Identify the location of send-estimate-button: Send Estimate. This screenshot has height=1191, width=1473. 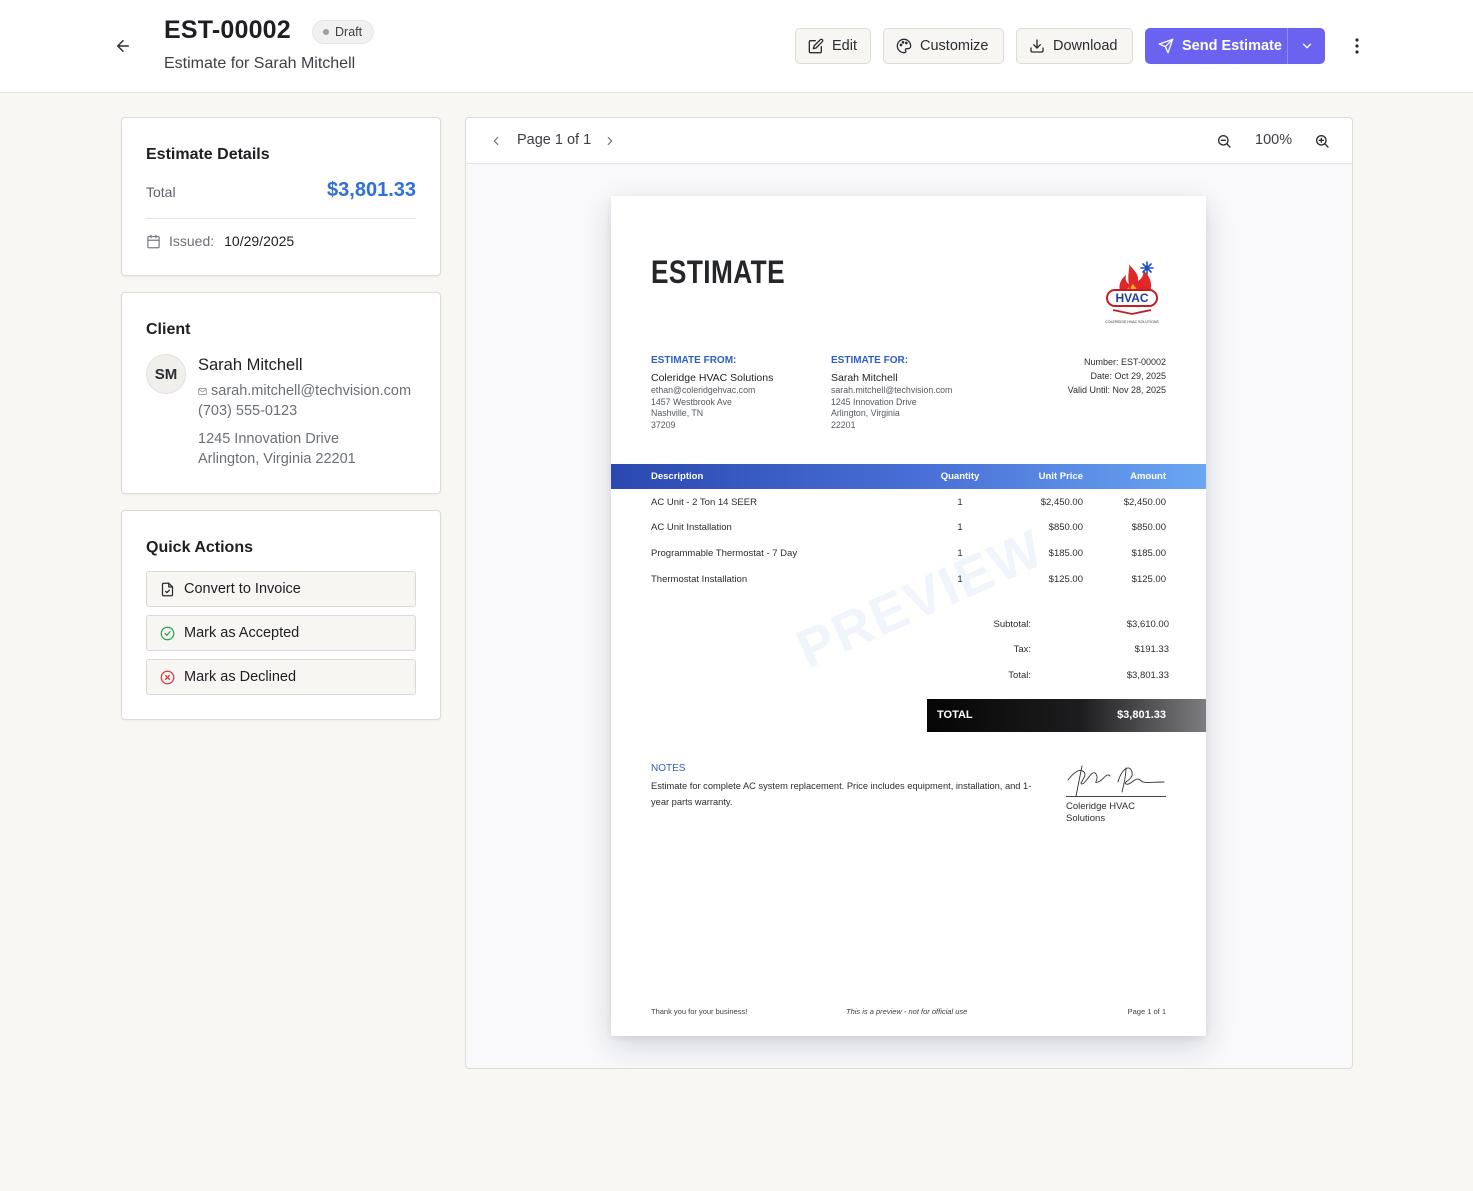
(1235, 46).